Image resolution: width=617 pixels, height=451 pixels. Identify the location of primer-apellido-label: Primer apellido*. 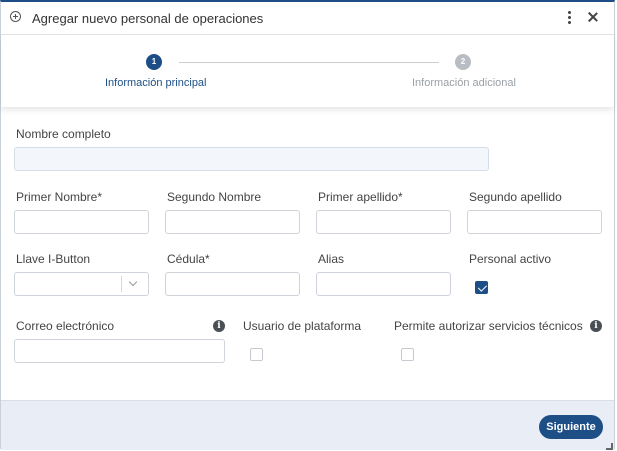
(360, 197).